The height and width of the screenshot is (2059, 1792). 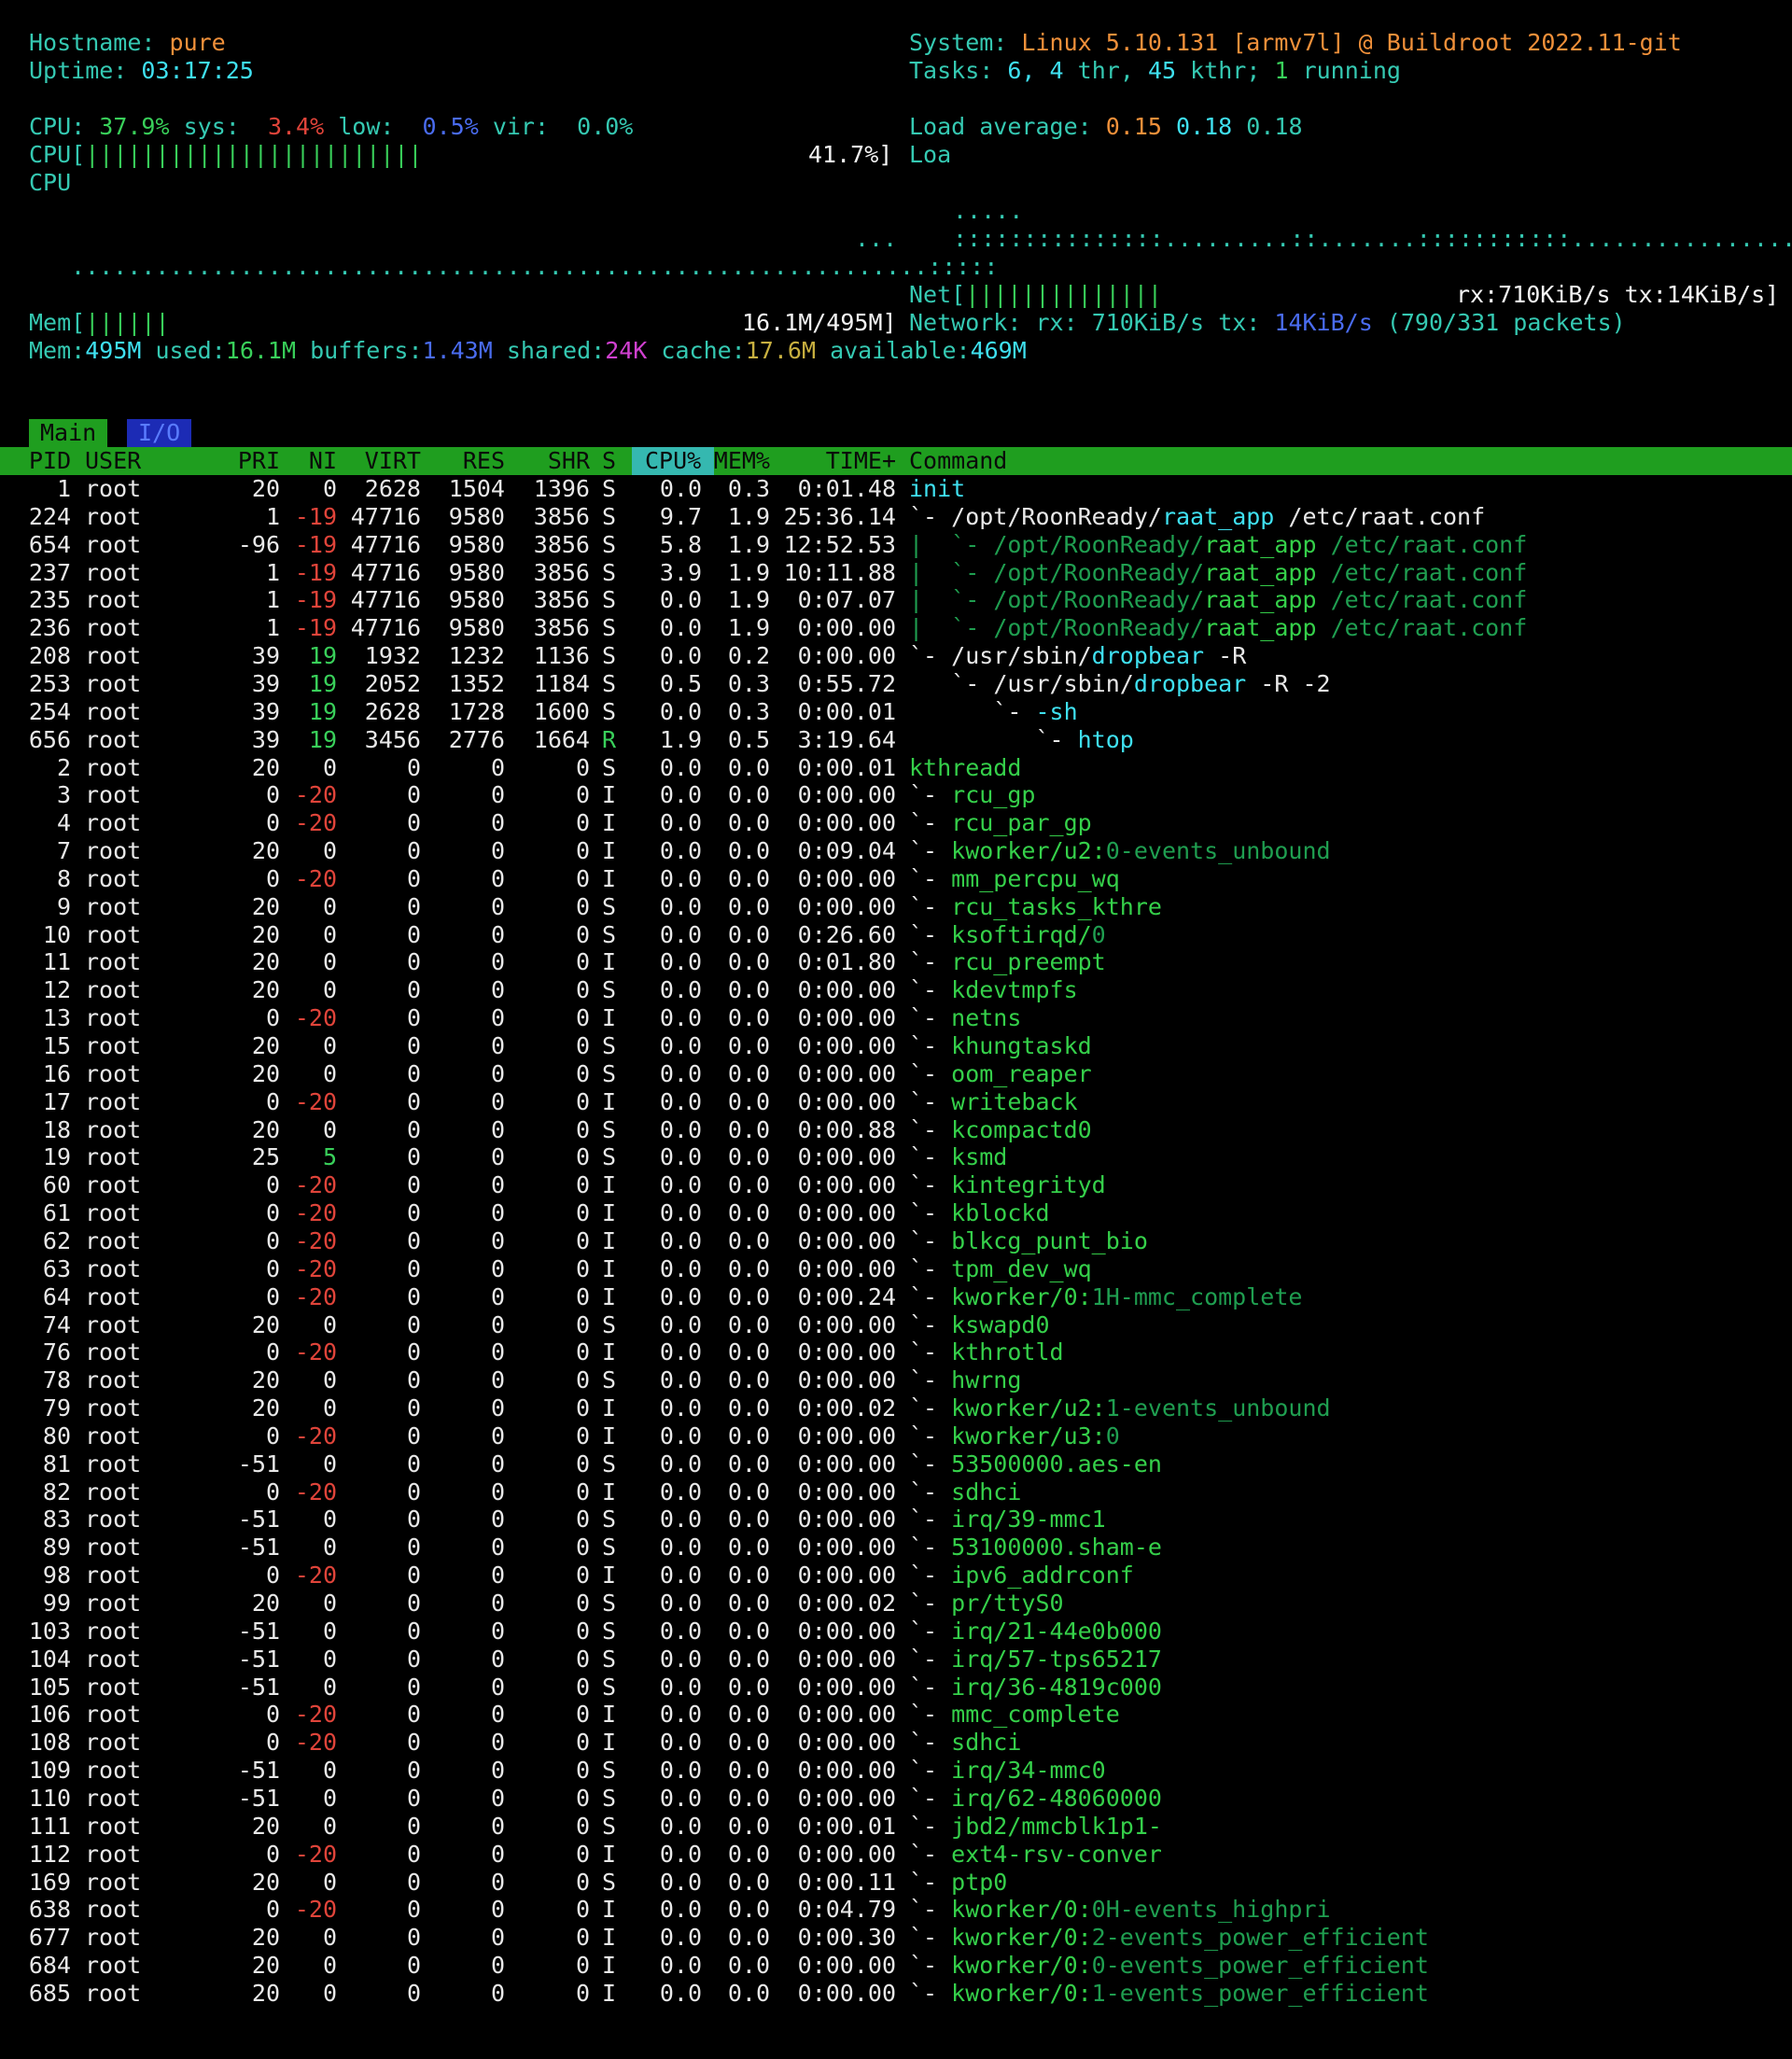 What do you see at coordinates (896, 823) in the screenshot?
I see `table-row: 4 root 0 -20 0 0 0 I 0.0 0.0 0:00.00 `- rcu_par_gp` at bounding box center [896, 823].